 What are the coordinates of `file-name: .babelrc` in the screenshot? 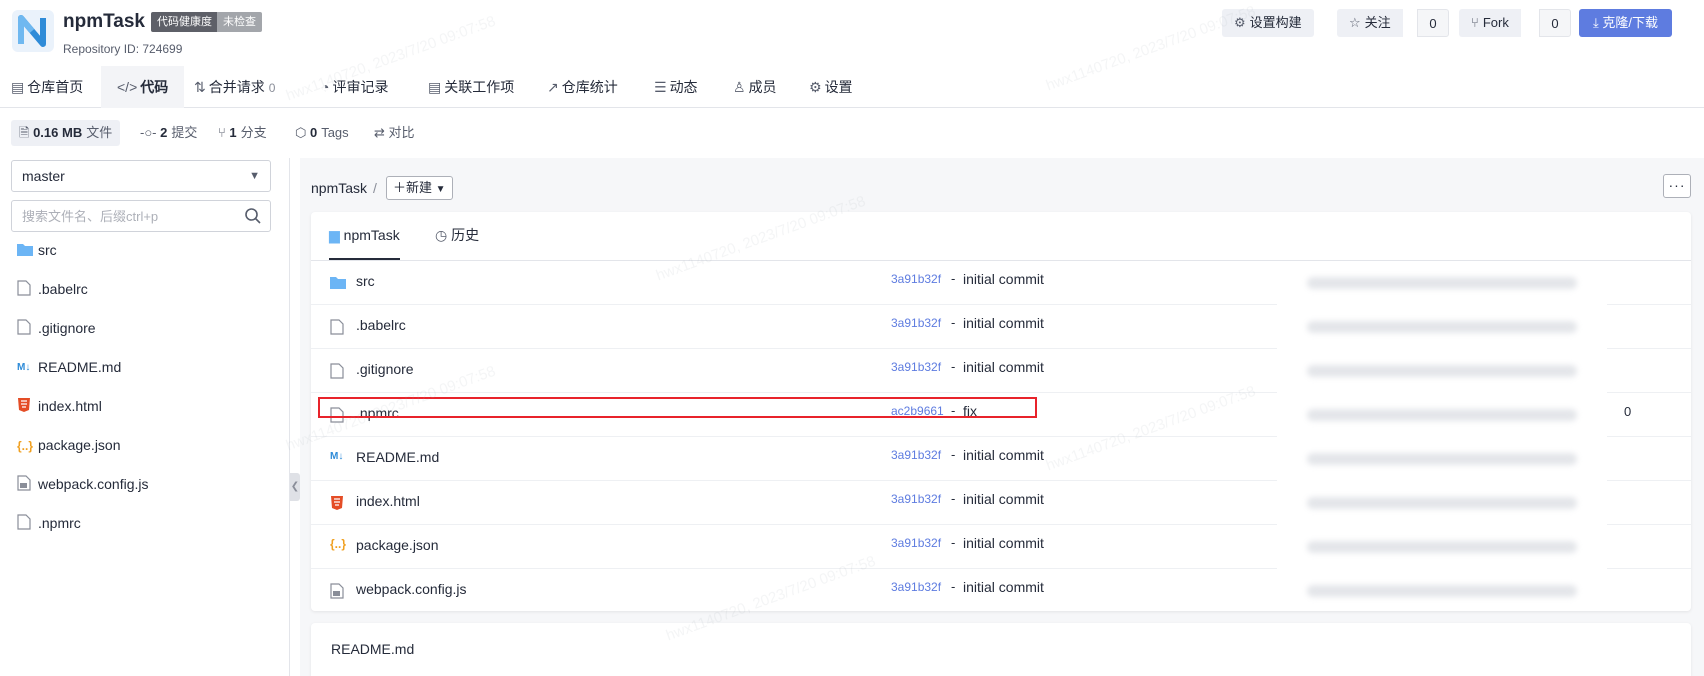 It's located at (381, 325).